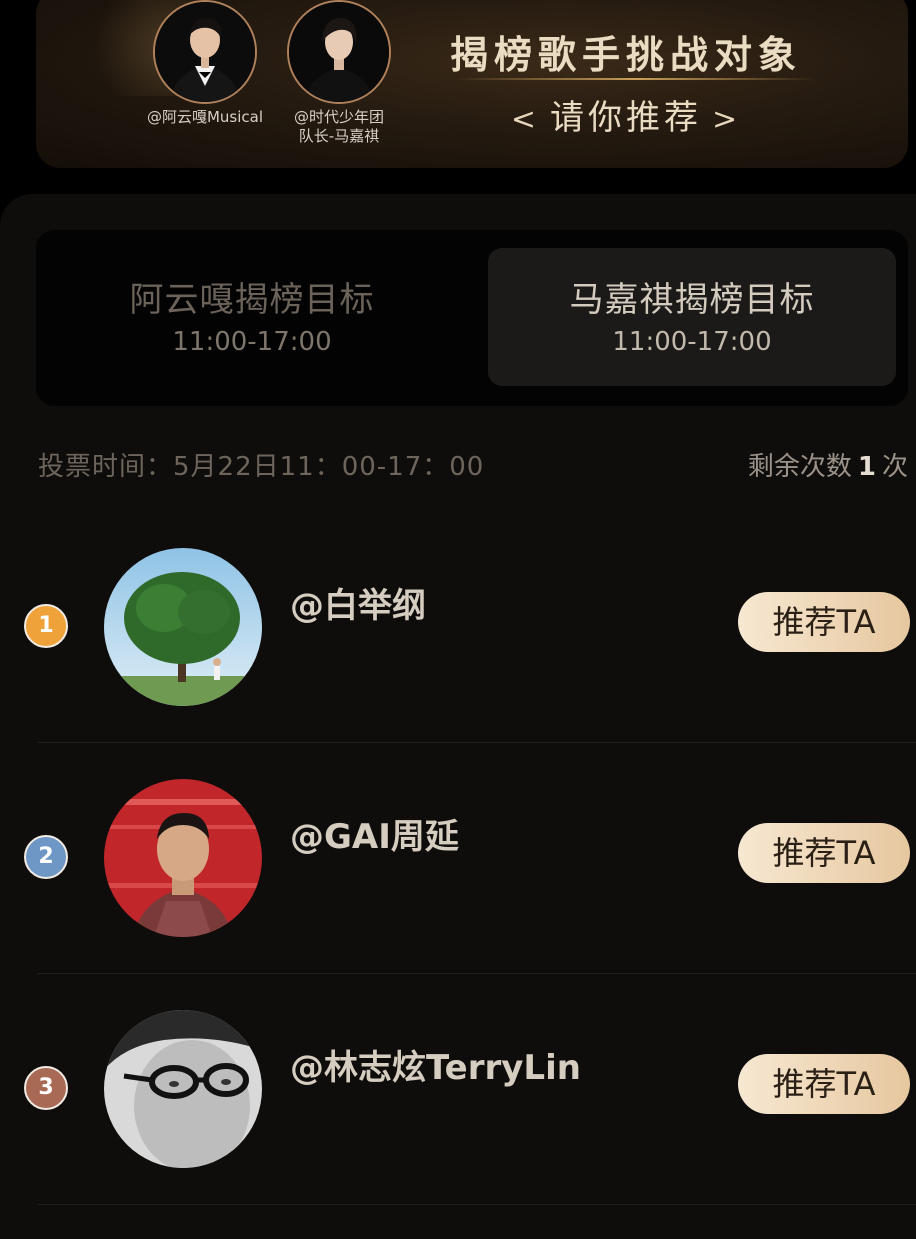  Describe the element at coordinates (625, 54) in the screenshot. I see `banner-title: 揭榜歌手挑战对象` at that location.